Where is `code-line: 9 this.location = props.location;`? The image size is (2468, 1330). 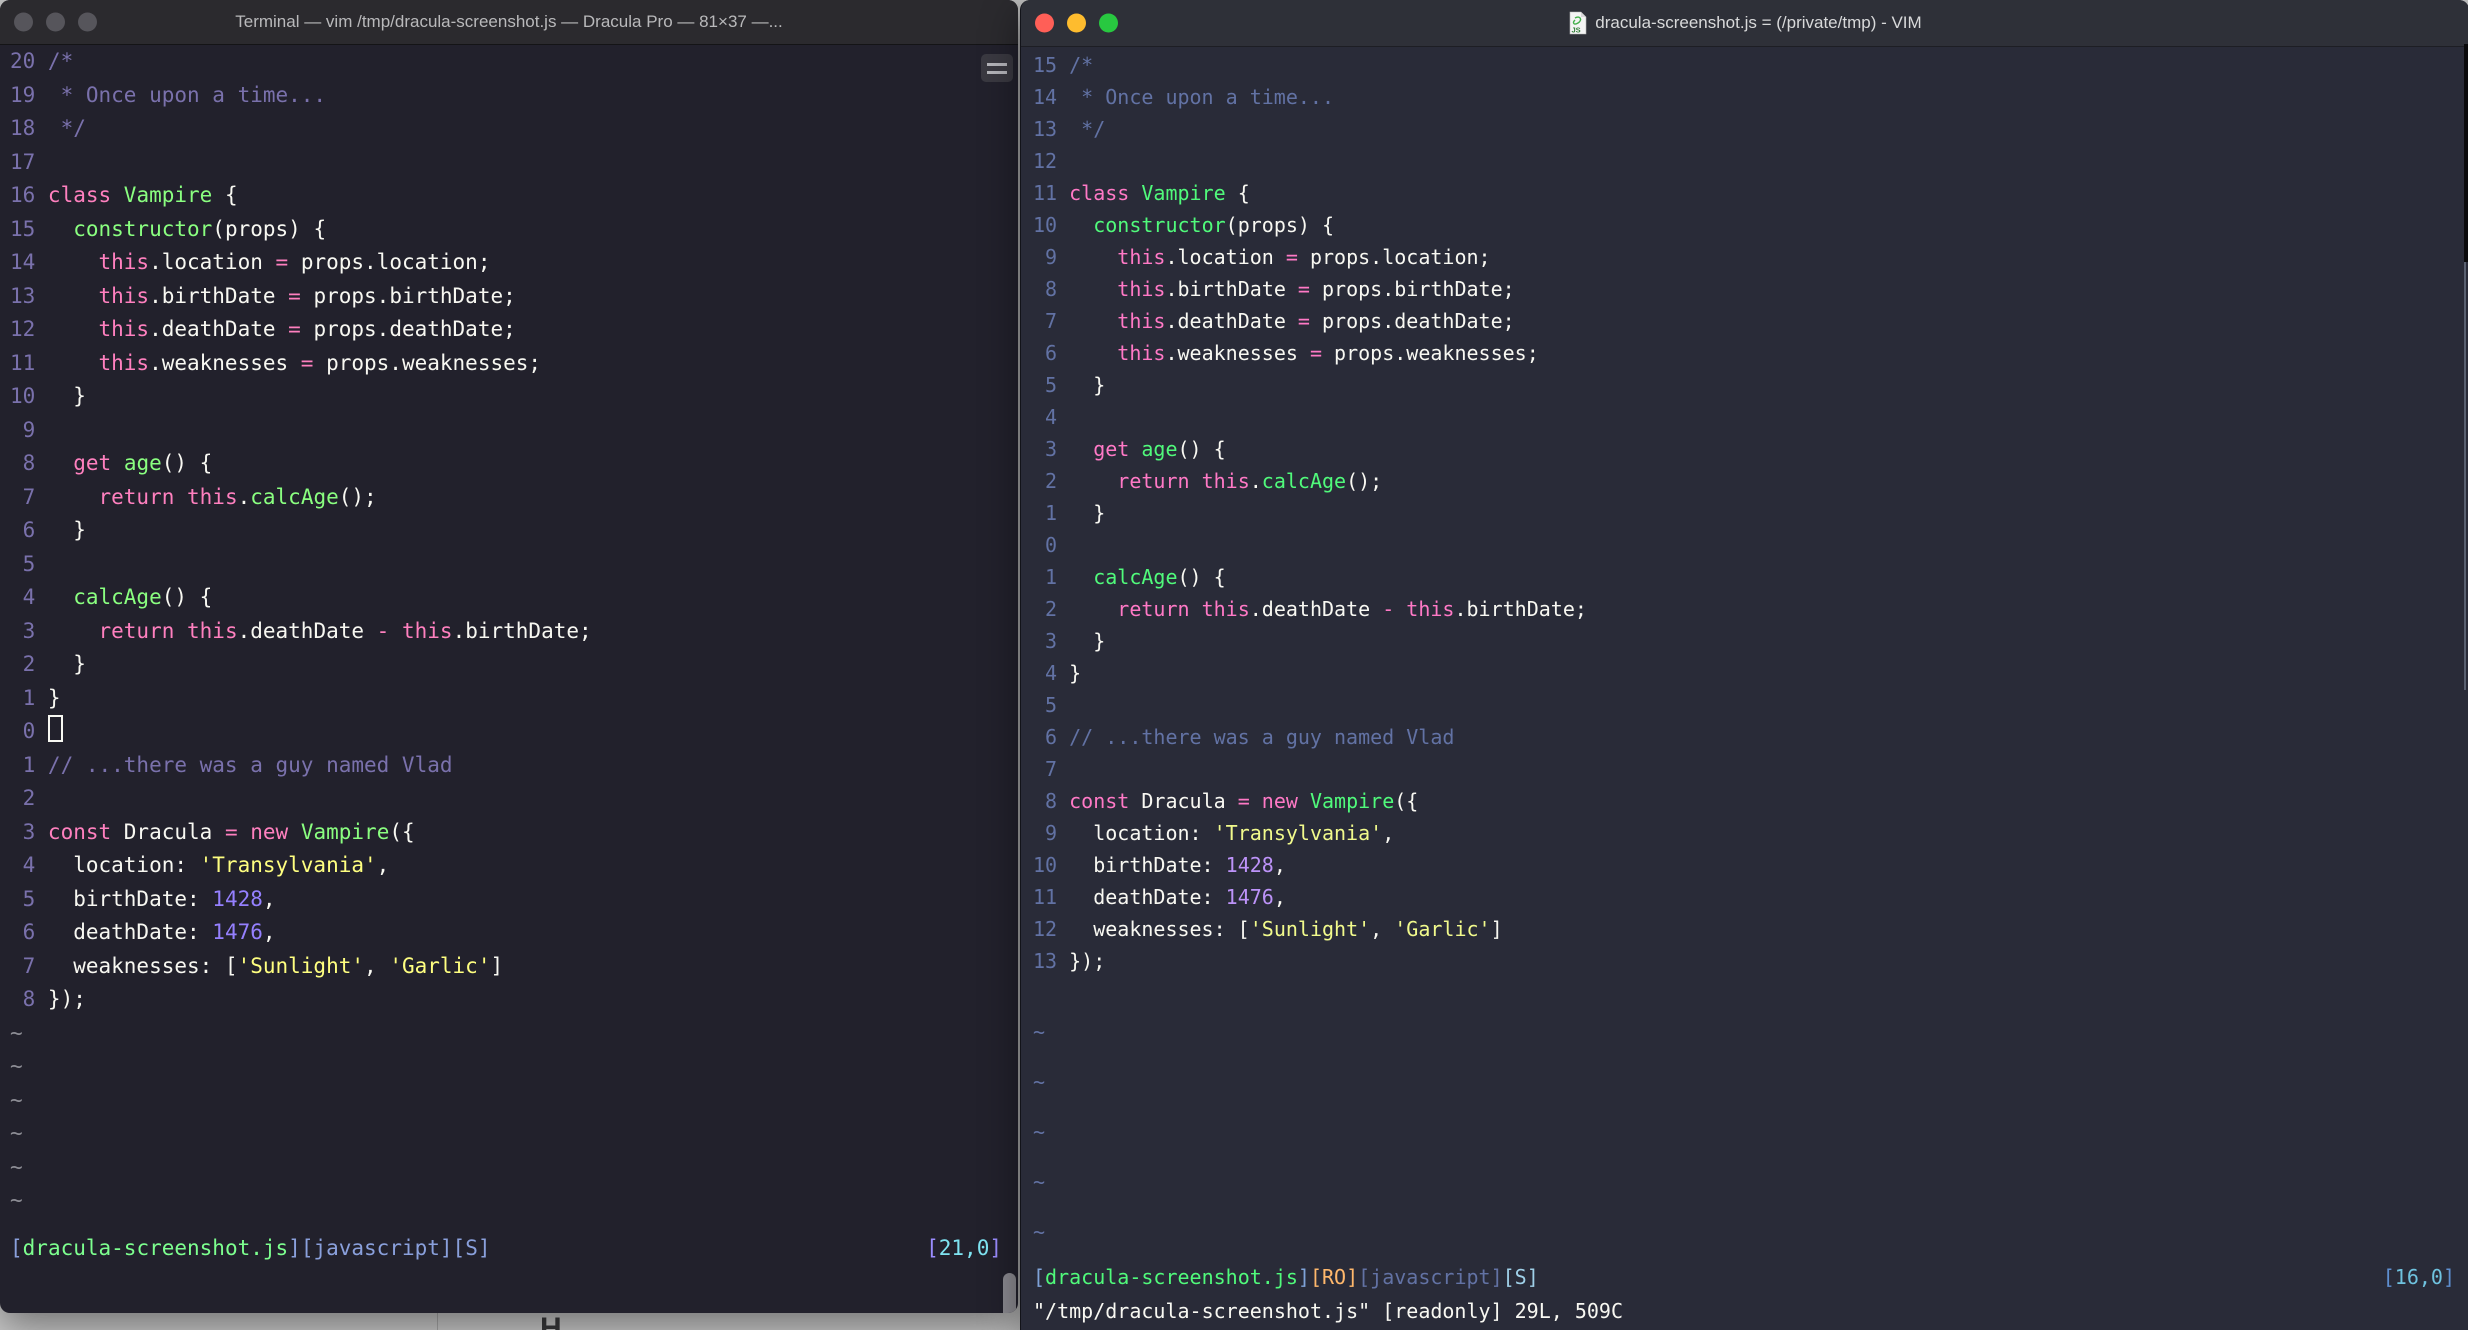 code-line: 9 this.location = props.location; is located at coordinates (1750, 257).